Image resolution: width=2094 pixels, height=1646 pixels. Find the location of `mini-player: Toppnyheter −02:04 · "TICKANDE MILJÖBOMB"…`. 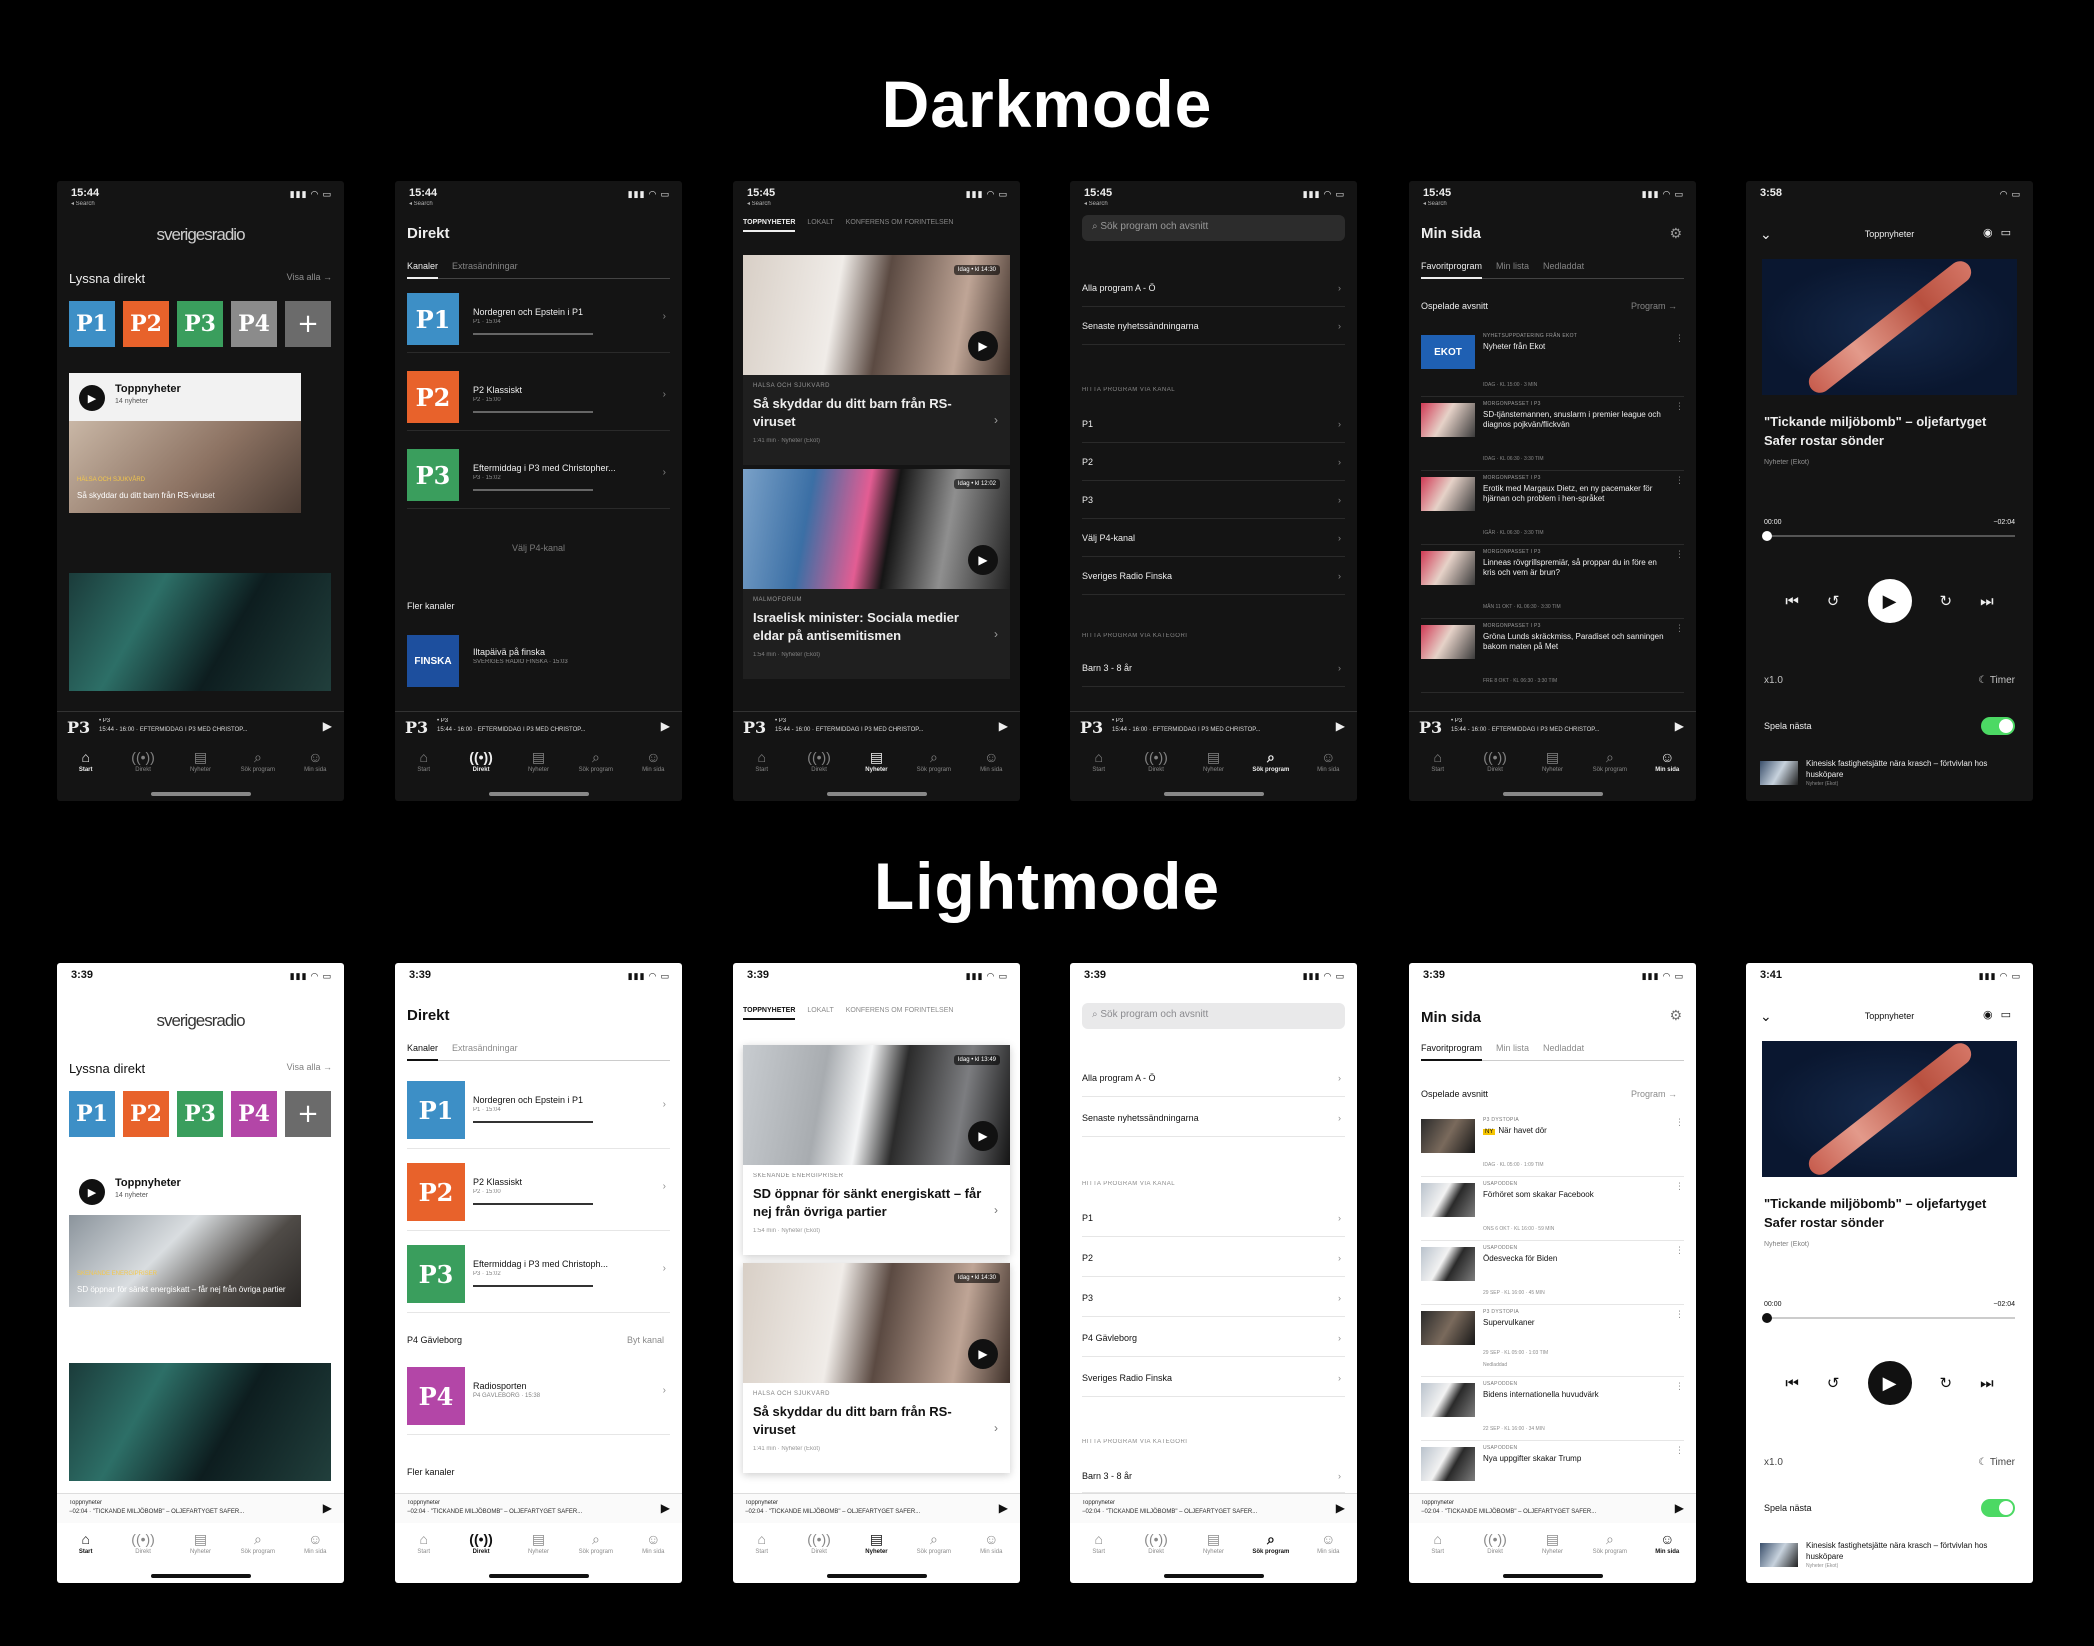

mini-player: Toppnyheter −02:04 · "TICKANDE MILJÖBOMB"… is located at coordinates (1213, 1508).